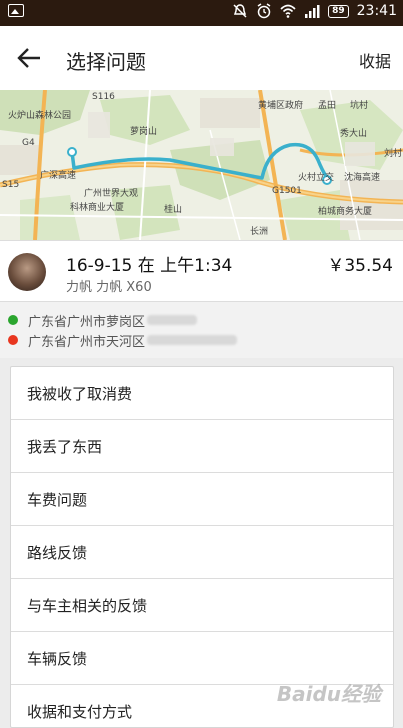 The image size is (403, 728). I want to click on pickup-dot-icon, so click(13, 320).